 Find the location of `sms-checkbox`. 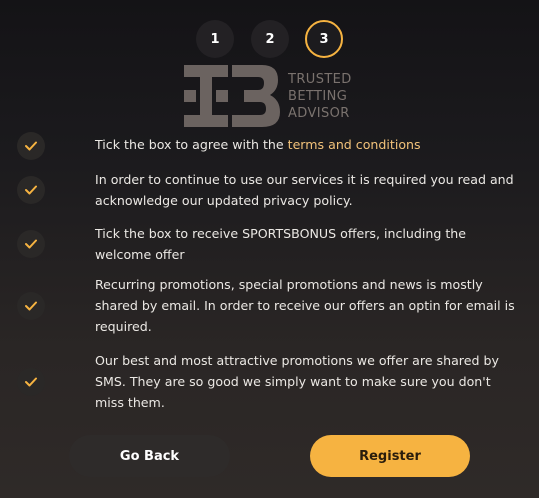

sms-checkbox is located at coordinates (31, 382).